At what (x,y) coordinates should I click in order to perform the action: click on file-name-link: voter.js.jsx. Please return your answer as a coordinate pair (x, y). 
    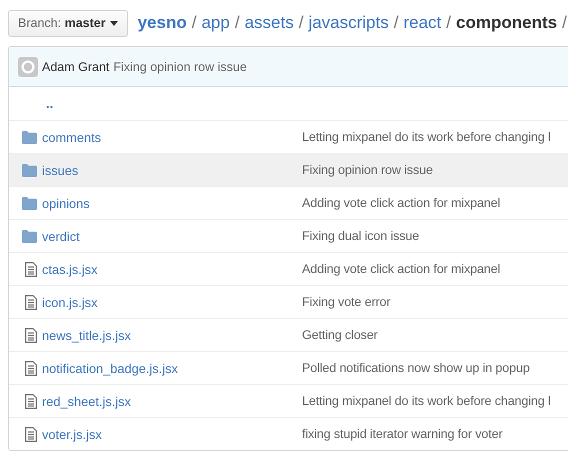
    Looking at the image, I should click on (172, 434).